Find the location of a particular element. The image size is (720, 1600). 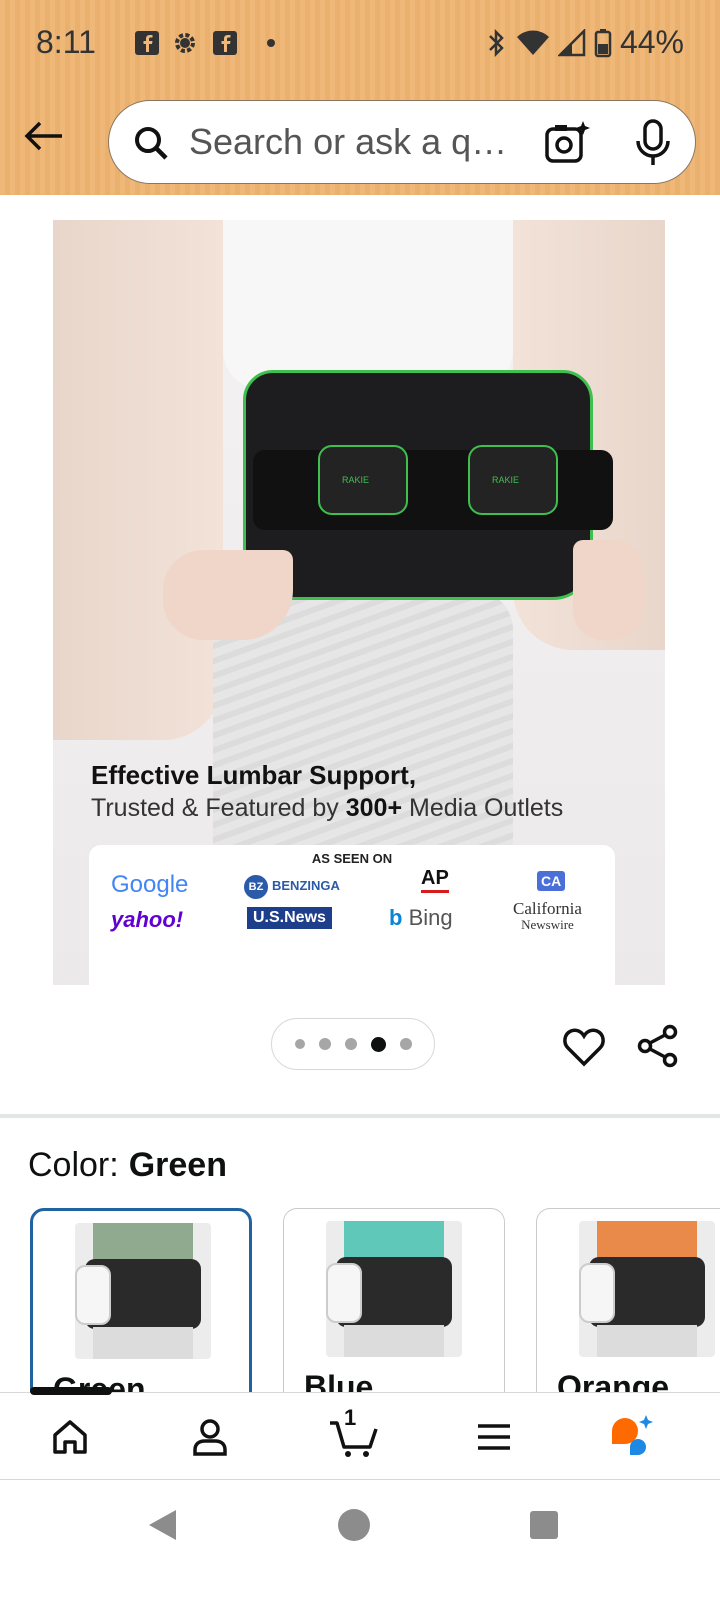

model-hand-right is located at coordinates (608, 590).